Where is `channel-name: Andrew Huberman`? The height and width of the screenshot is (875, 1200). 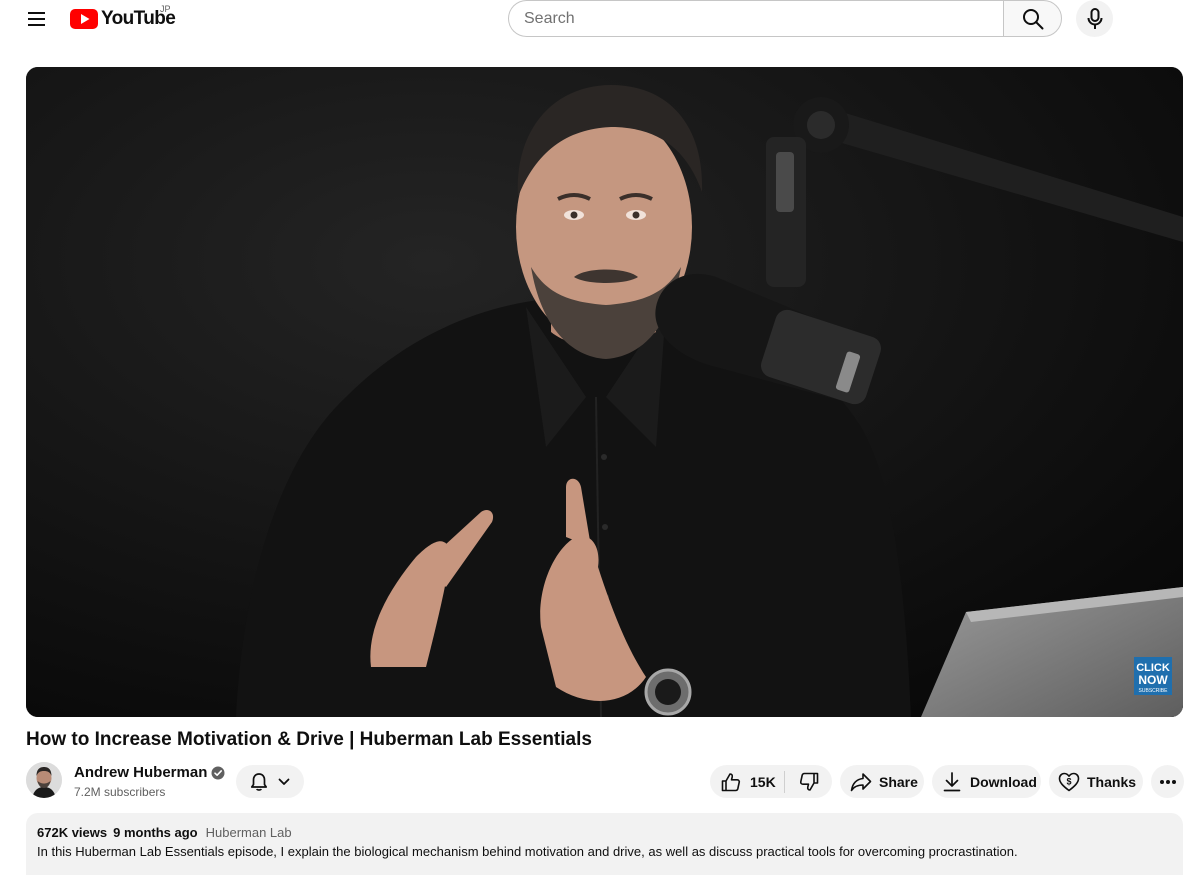
channel-name: Andrew Huberman is located at coordinates (149, 772).